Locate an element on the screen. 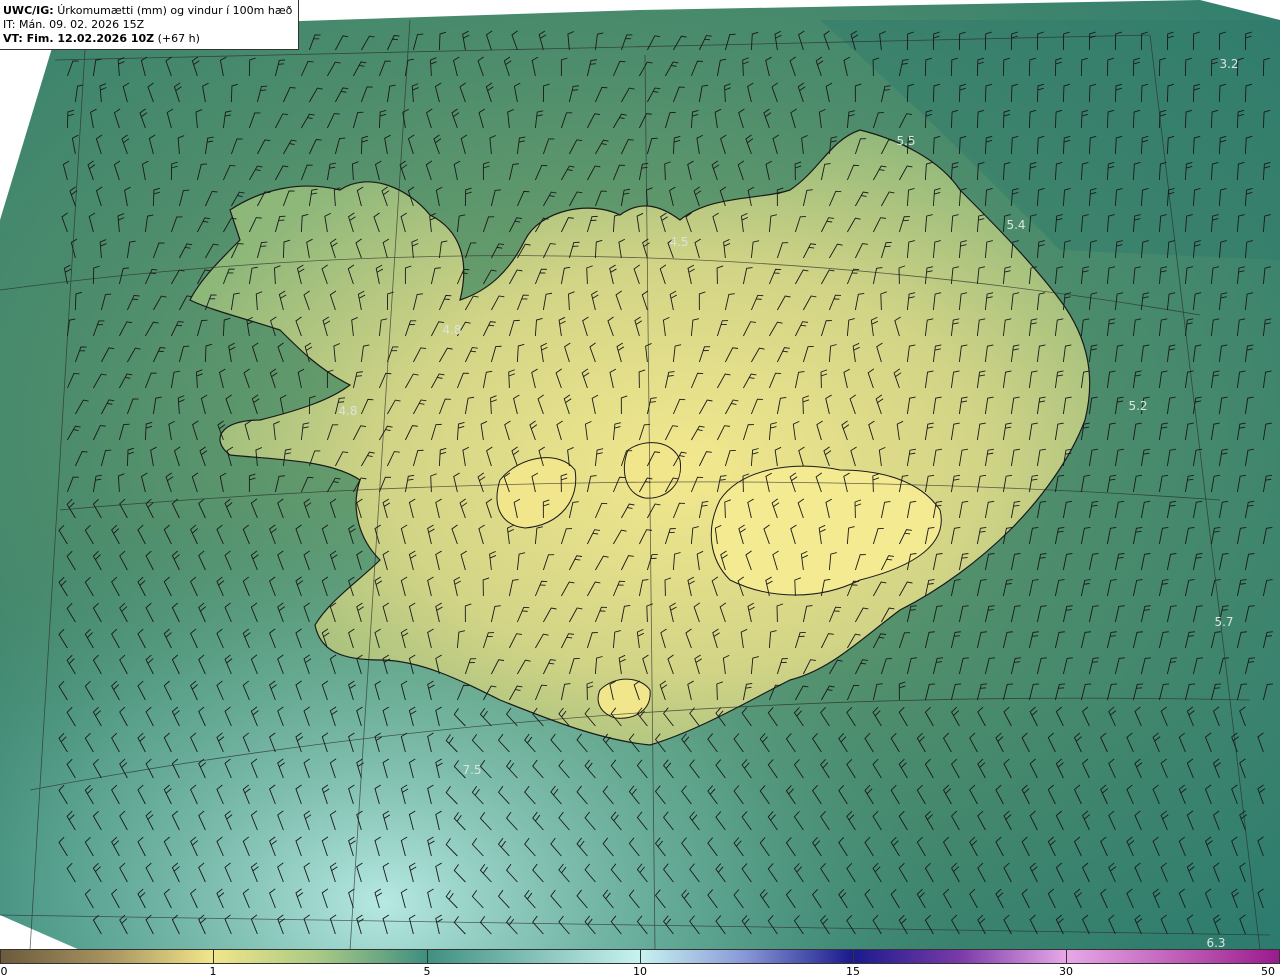 The image size is (1280, 978). colorbar-tick-label: 50 is located at coordinates (1268, 971).